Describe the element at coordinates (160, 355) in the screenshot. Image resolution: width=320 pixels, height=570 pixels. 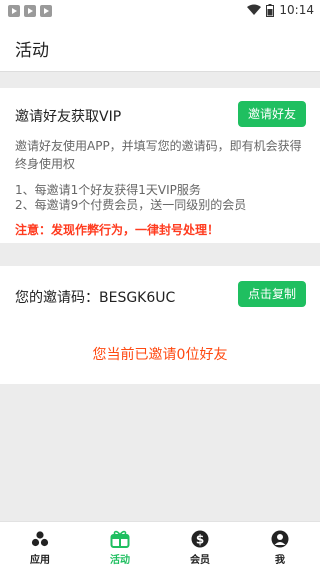
I see `invited-count-text: 您当前已邀请0位好友` at that location.